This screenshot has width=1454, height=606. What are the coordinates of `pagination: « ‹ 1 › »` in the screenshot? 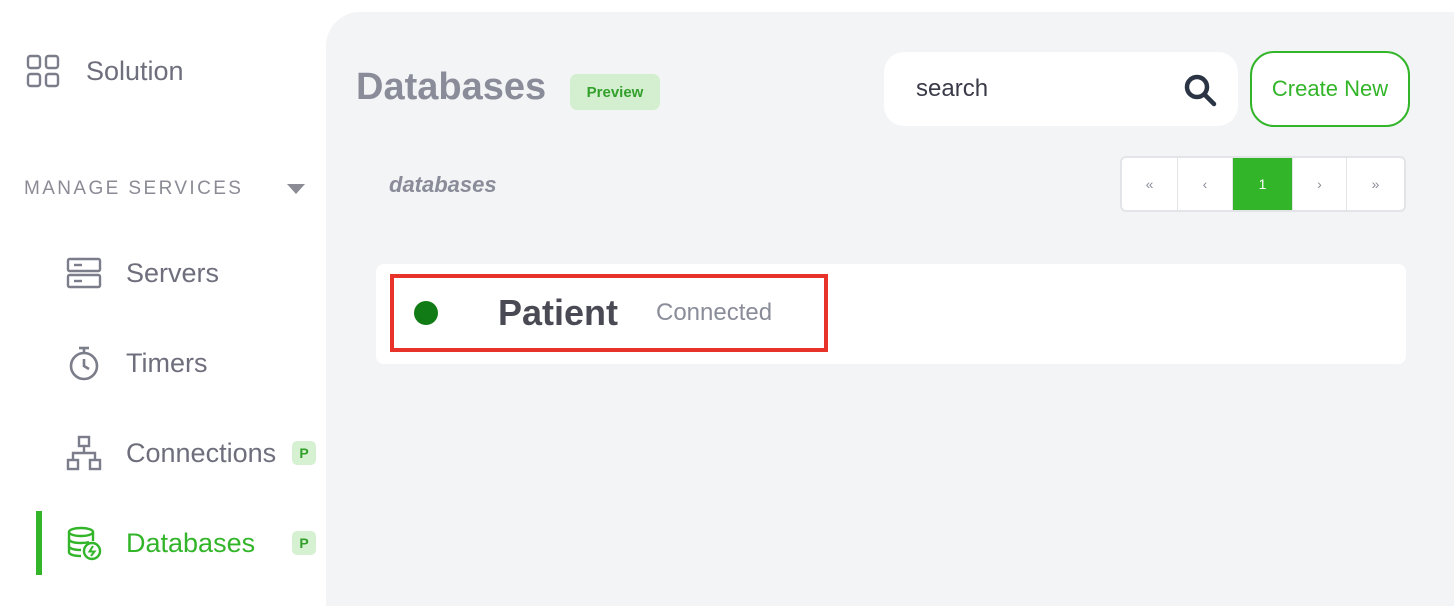 It's located at (1263, 184).